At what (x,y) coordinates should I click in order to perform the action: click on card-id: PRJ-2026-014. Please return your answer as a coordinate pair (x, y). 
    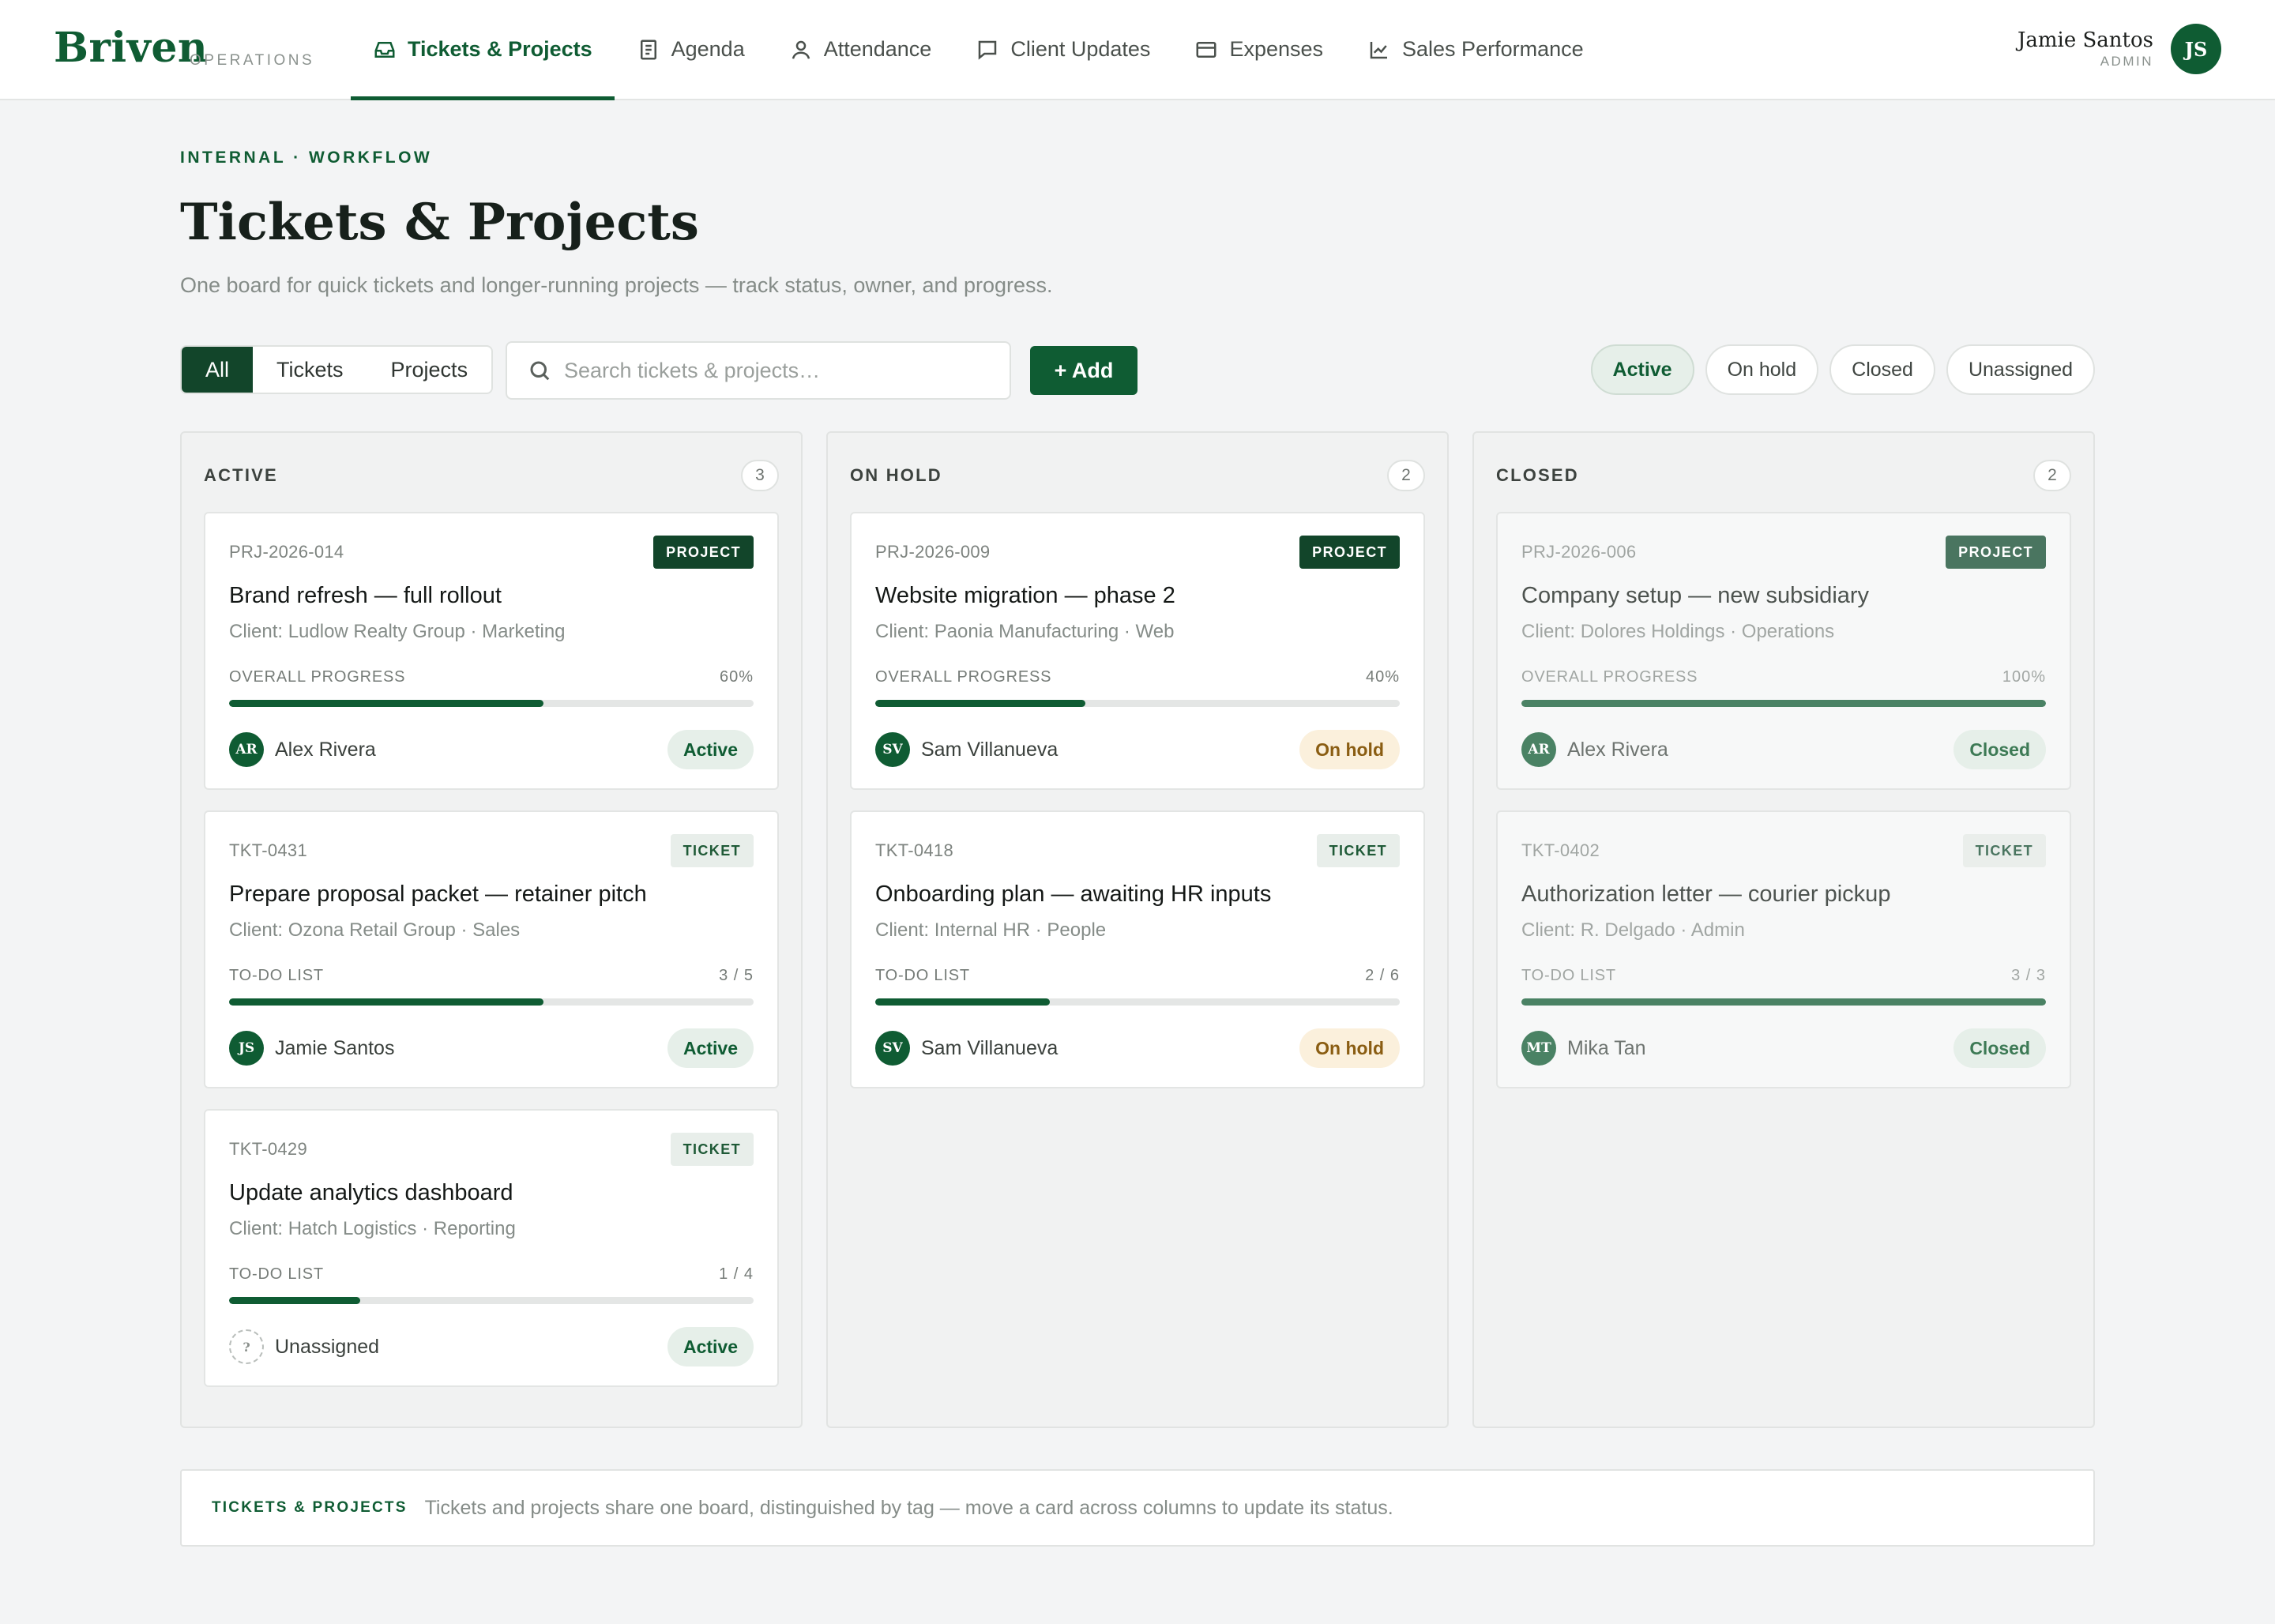
    Looking at the image, I should click on (286, 552).